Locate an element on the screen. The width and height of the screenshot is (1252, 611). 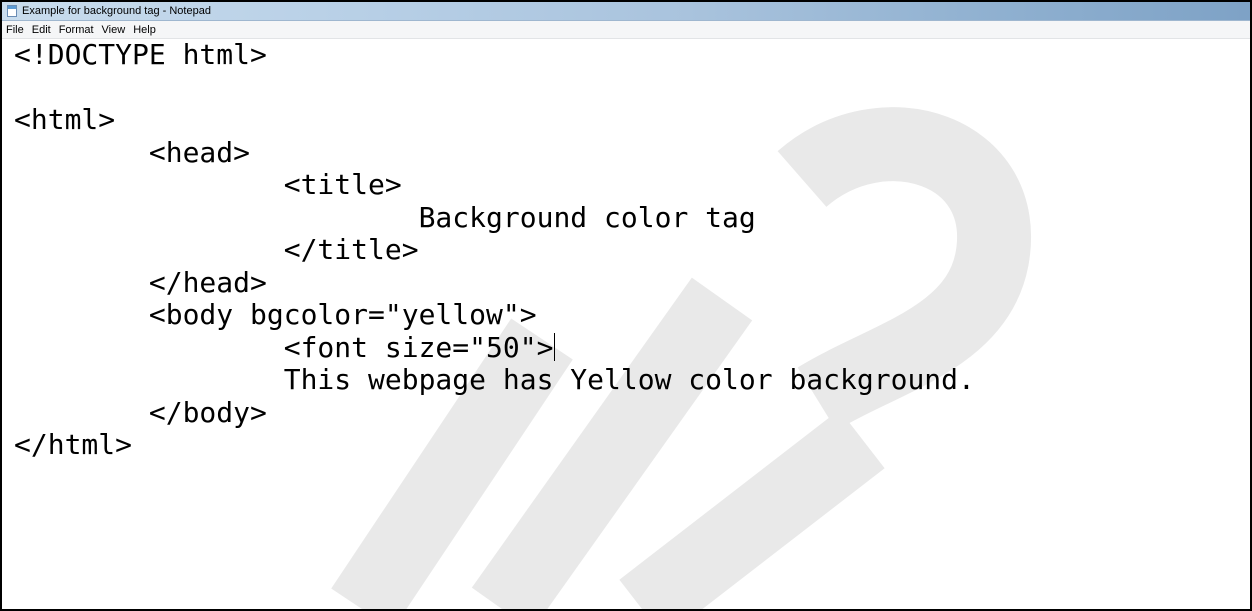
menu-bar: File Edit Format View Help is located at coordinates (626, 30).